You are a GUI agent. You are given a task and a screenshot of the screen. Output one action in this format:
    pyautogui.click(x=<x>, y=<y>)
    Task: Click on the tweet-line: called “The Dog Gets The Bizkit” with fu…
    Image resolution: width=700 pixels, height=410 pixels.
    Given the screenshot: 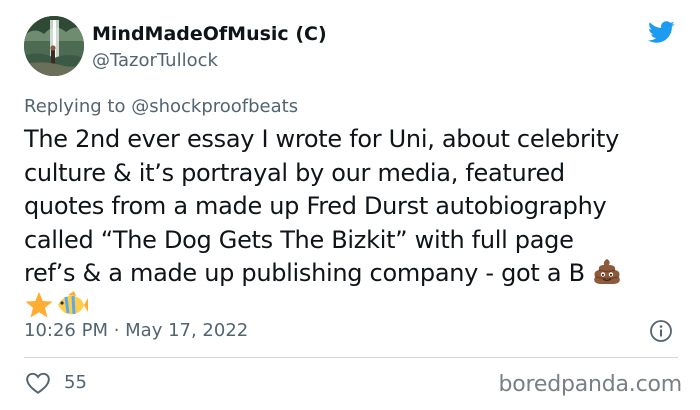 What is the action you would take?
    pyautogui.click(x=299, y=239)
    